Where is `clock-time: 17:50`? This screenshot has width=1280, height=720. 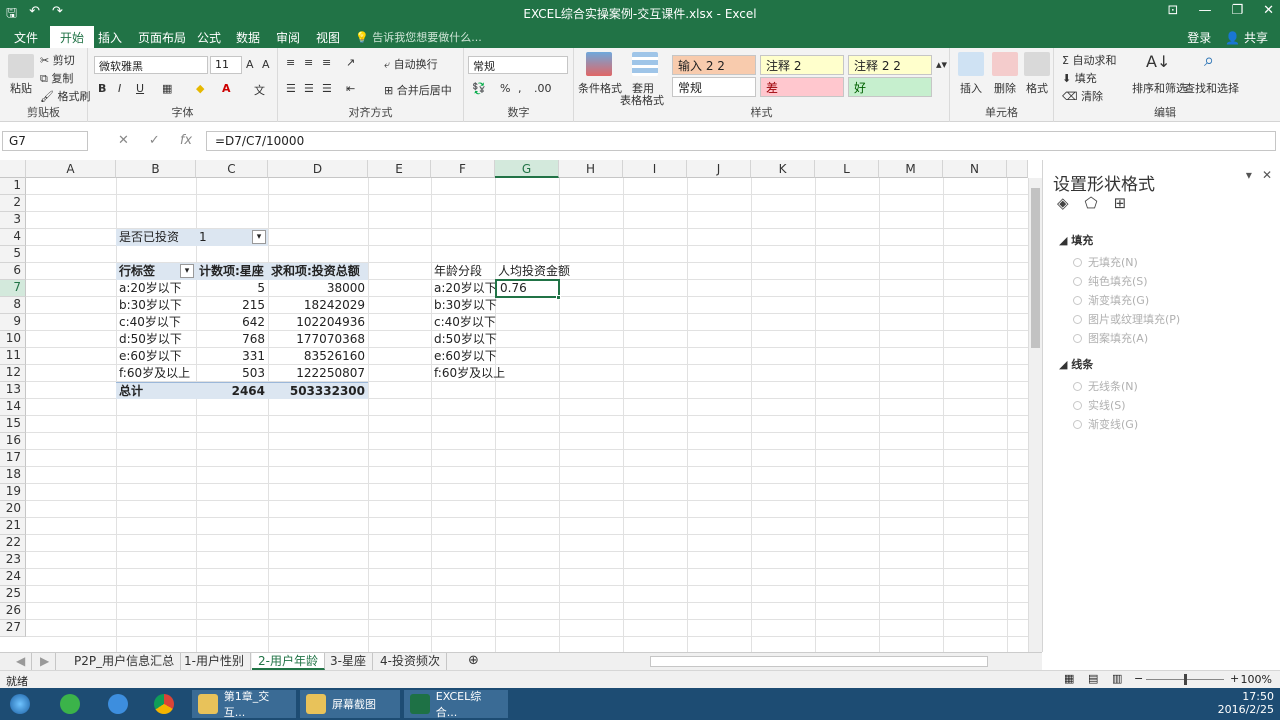 clock-time: 17:50 is located at coordinates (1246, 696).